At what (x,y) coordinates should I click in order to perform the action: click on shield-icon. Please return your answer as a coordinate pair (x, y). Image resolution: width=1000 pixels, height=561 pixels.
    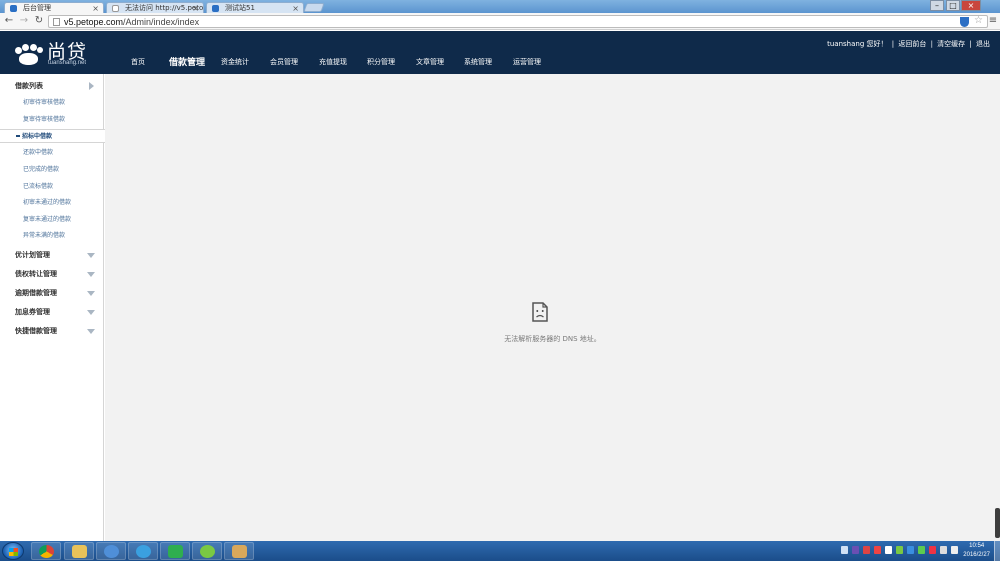
    Looking at the image, I should click on (964, 22).